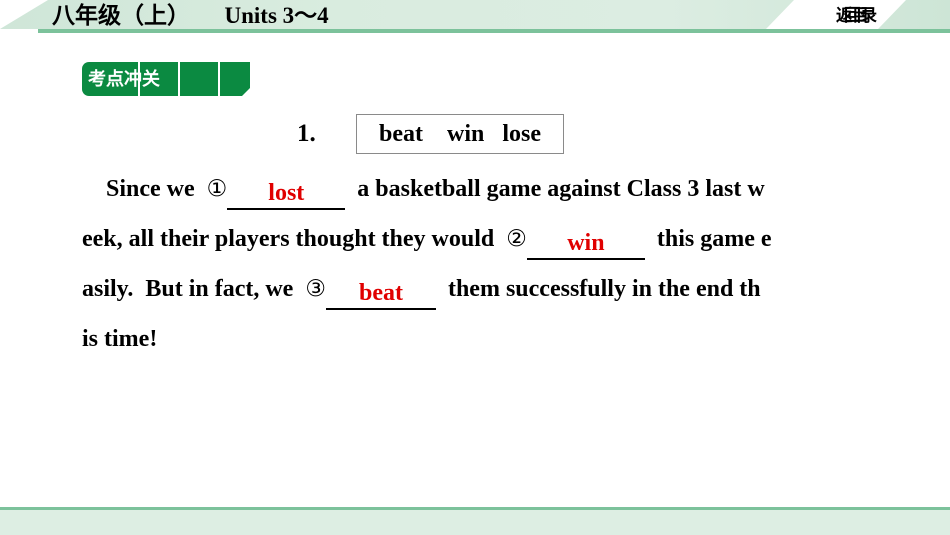 The image size is (950, 535). What do you see at coordinates (475, 16) in the screenshot?
I see `page-header: 八年级（上） Units 3～4 返回目录` at bounding box center [475, 16].